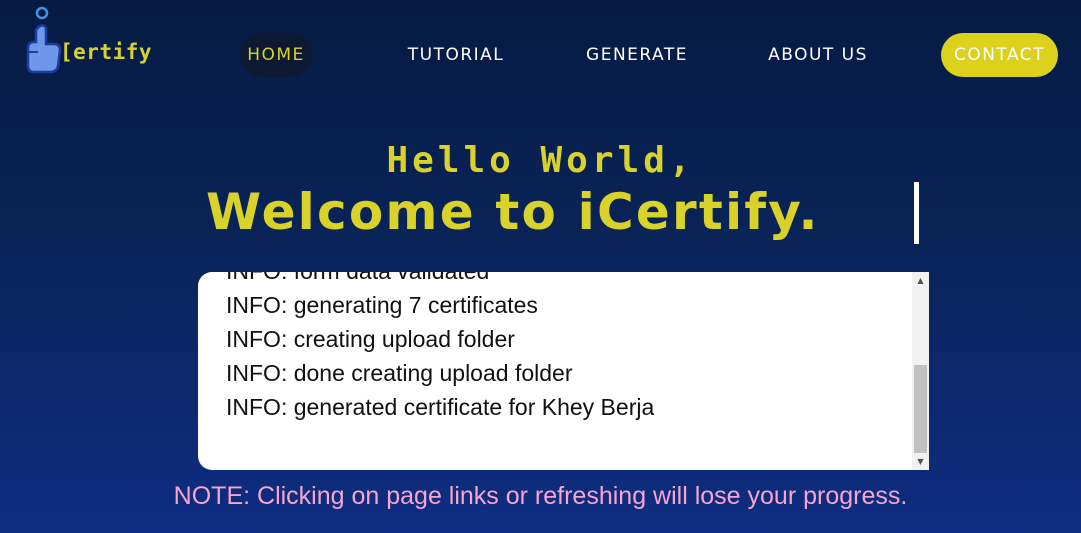  I want to click on nav-generate: GENERATE, so click(637, 55).